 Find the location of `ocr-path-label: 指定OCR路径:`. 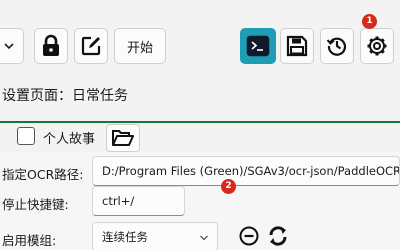

ocr-path-label: 指定OCR路径: is located at coordinates (43, 174).